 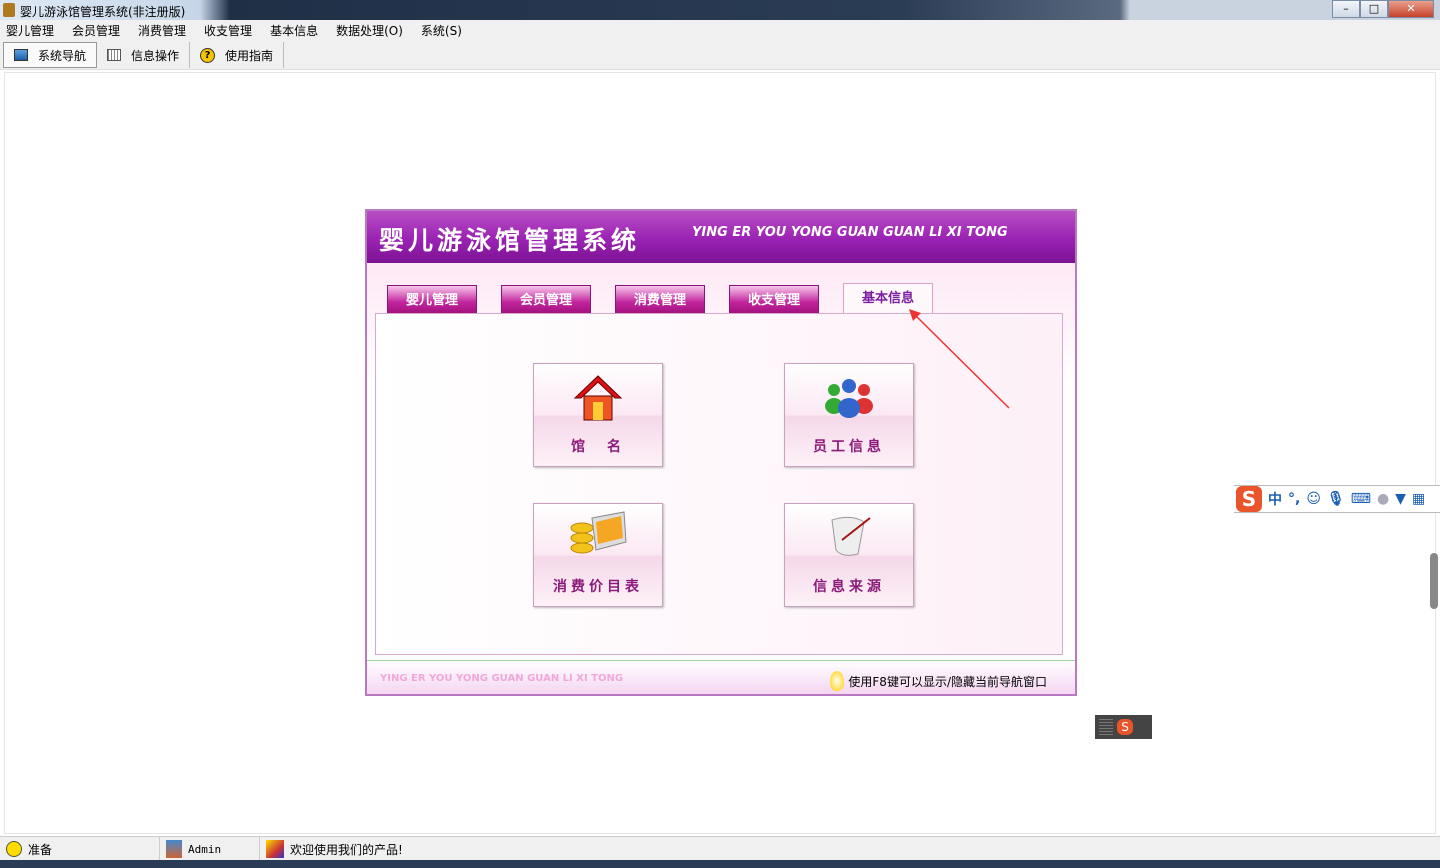 What do you see at coordinates (369, 31) in the screenshot?
I see `menu-data: 数据处理(O)` at bounding box center [369, 31].